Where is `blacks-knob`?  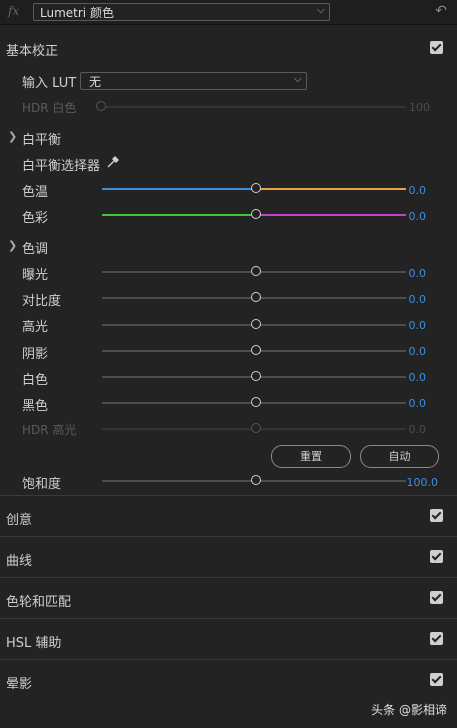
blacks-knob is located at coordinates (256, 402).